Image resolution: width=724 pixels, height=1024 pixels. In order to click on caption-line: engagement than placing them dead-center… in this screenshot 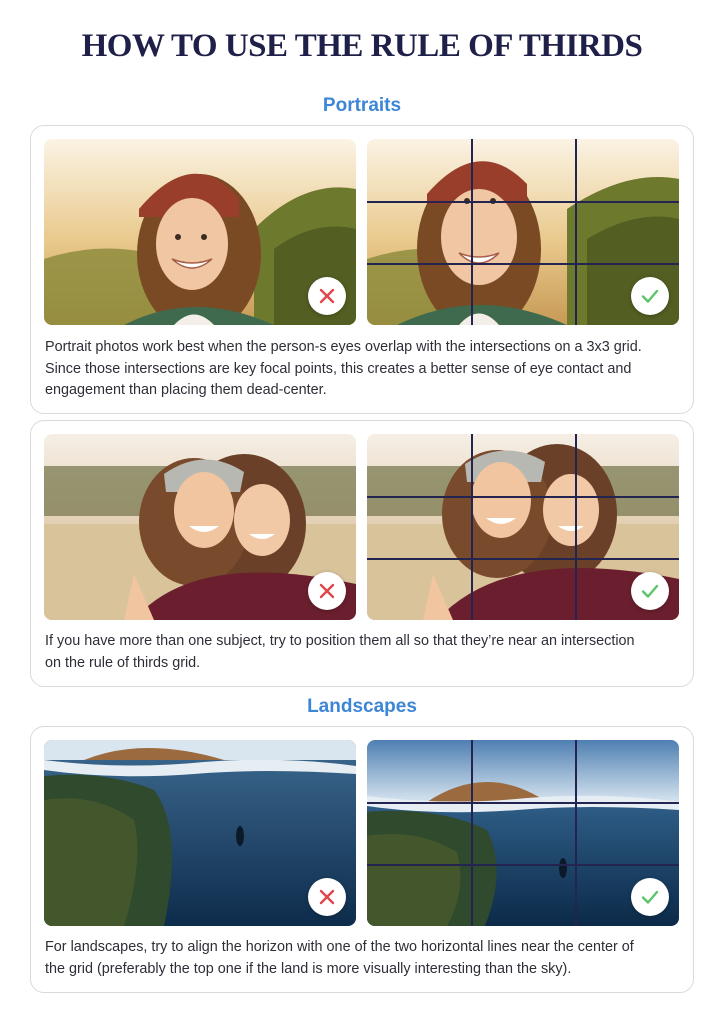, I will do `click(186, 390)`.